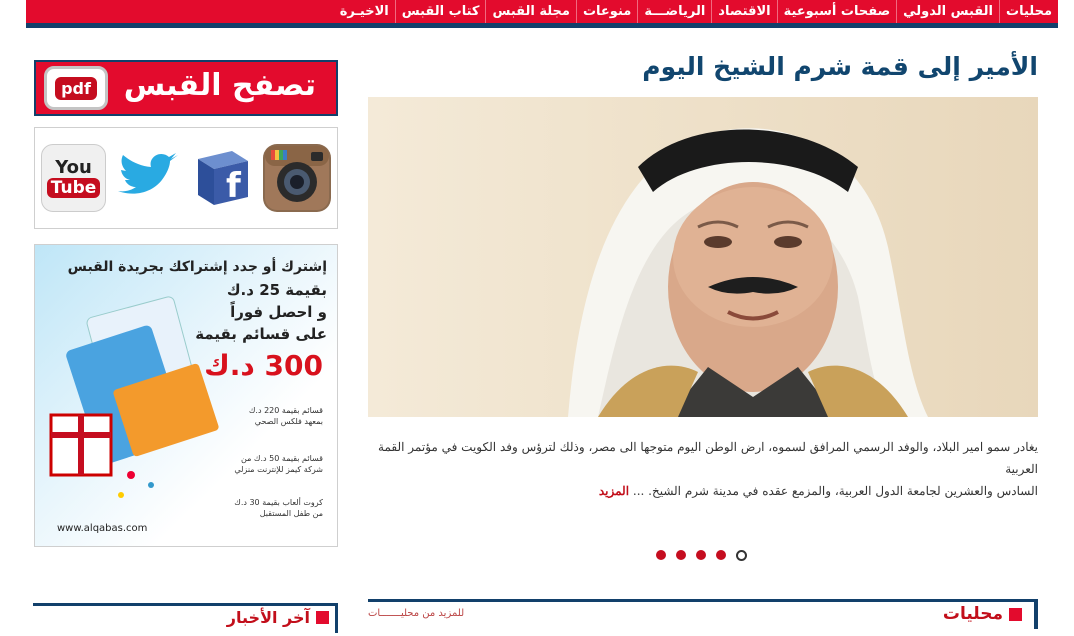 The image size is (1074, 636). I want to click on latest-news-title: آخر الأخبار, so click(278, 617).